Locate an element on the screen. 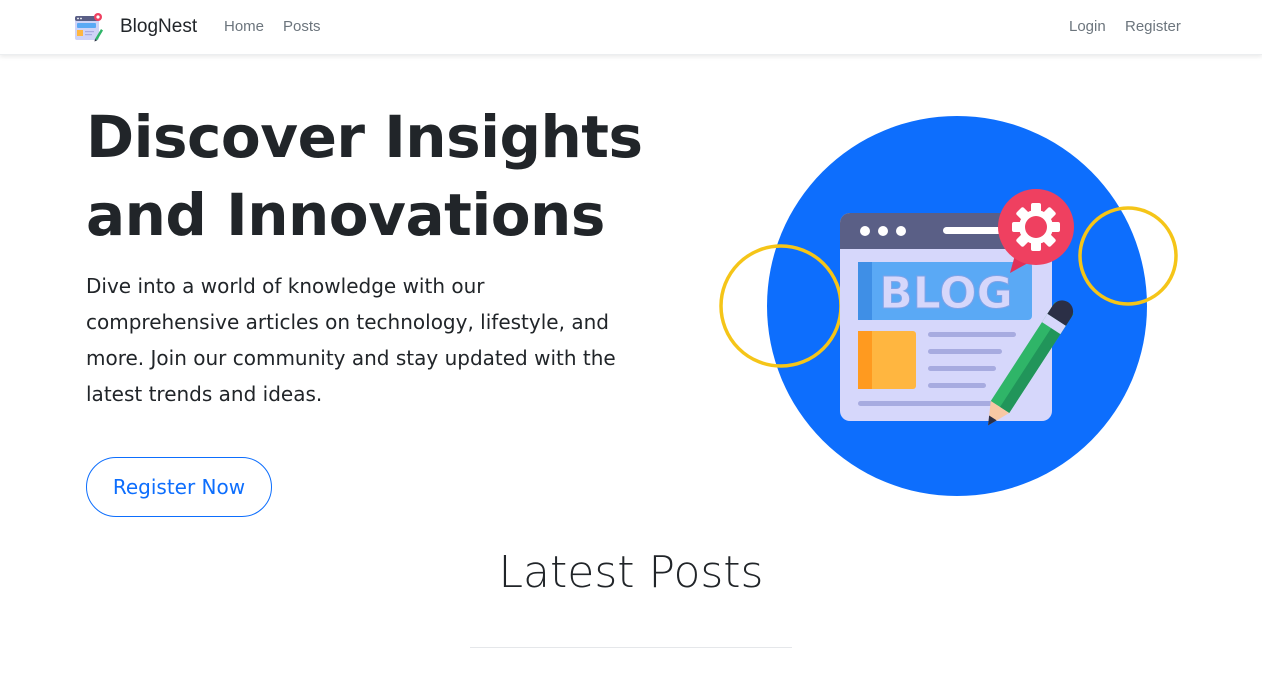  register-now-button: Register Now is located at coordinates (179, 487).